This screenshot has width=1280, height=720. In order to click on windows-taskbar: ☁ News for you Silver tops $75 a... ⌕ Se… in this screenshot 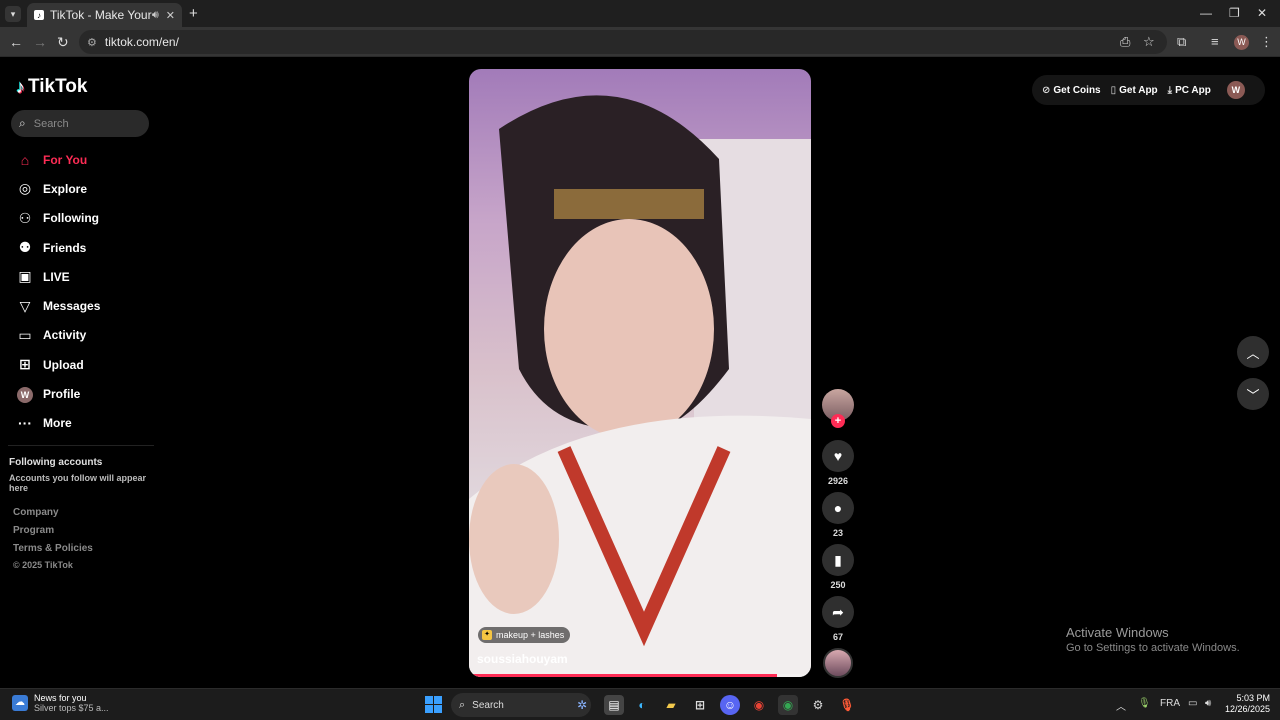, I will do `click(640, 704)`.